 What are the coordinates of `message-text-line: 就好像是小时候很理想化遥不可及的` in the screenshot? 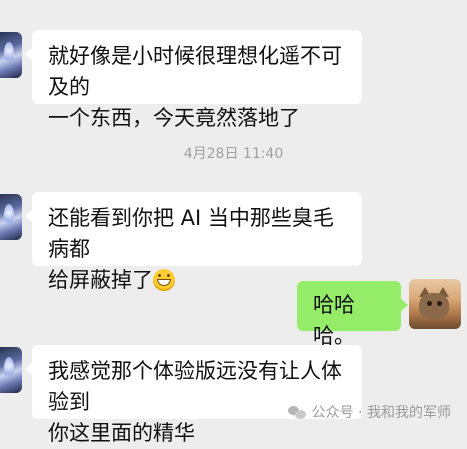 It's located at (195, 71).